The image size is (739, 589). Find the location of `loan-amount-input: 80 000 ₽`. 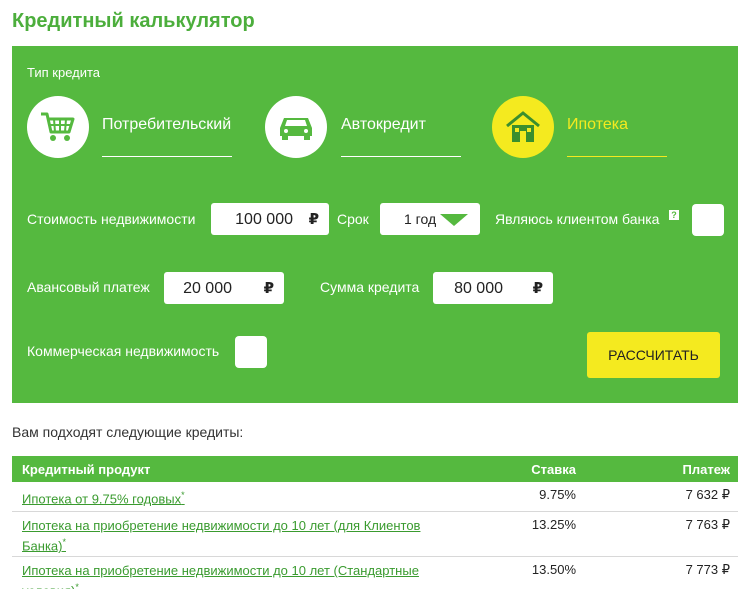

loan-amount-input: 80 000 ₽ is located at coordinates (493, 288).